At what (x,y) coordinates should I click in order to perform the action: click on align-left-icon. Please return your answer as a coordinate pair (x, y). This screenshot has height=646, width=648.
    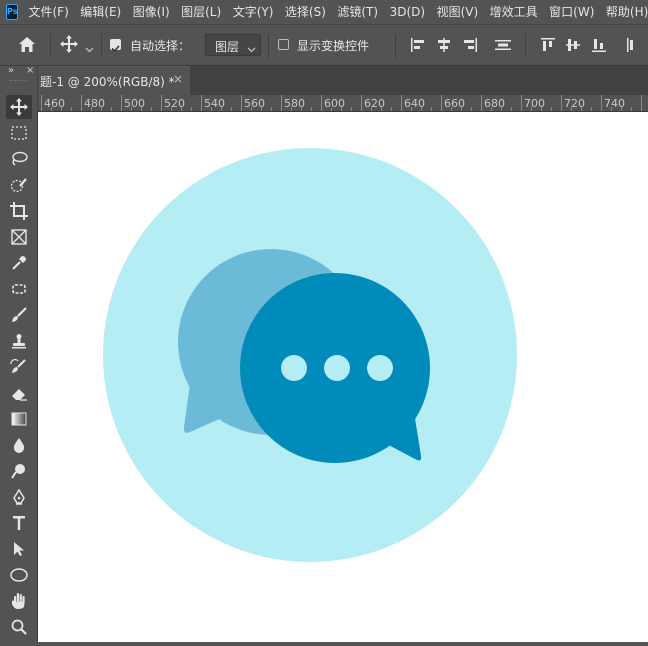
    Looking at the image, I should click on (418, 47).